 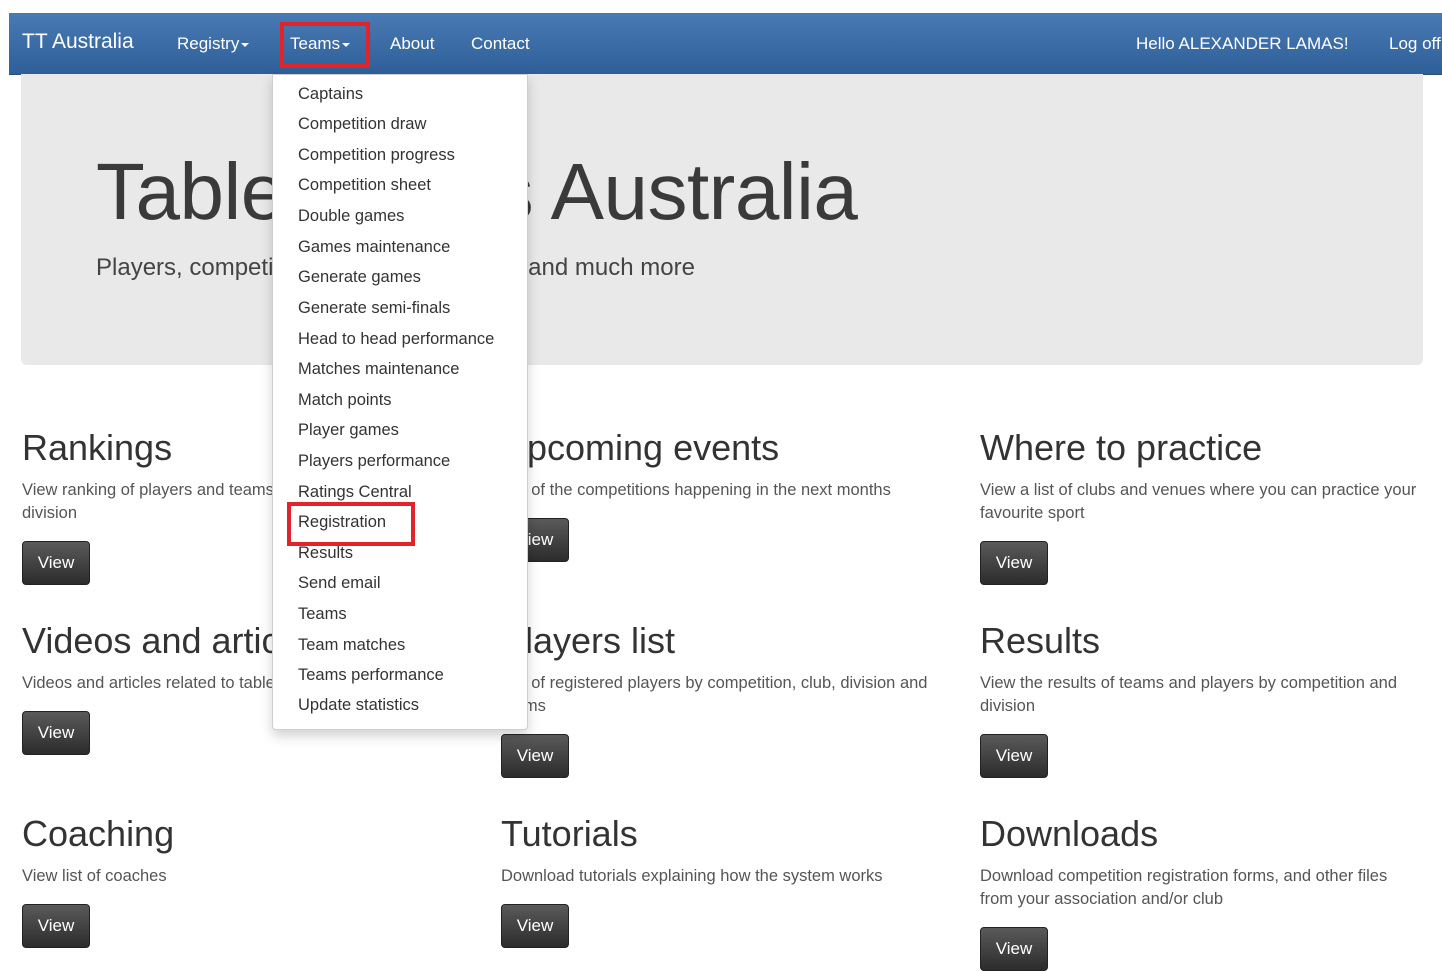 What do you see at coordinates (1014, 563) in the screenshot?
I see `where-to-practice-view-button: View` at bounding box center [1014, 563].